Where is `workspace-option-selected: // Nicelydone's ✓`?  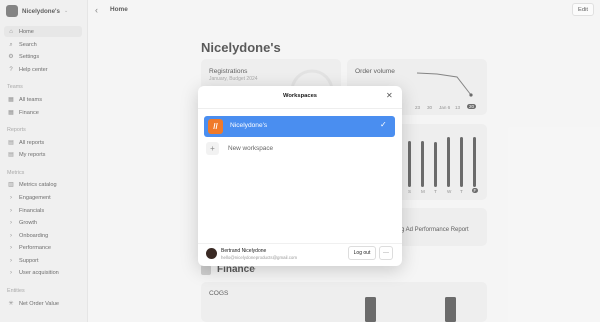 workspace-option-selected: // Nicelydone's ✓ is located at coordinates (299, 126).